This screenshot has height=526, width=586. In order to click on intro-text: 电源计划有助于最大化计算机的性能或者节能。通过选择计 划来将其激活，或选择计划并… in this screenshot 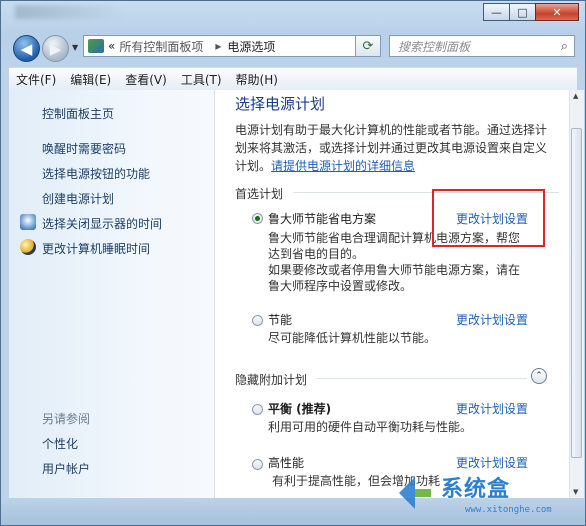, I will do `click(394, 148)`.